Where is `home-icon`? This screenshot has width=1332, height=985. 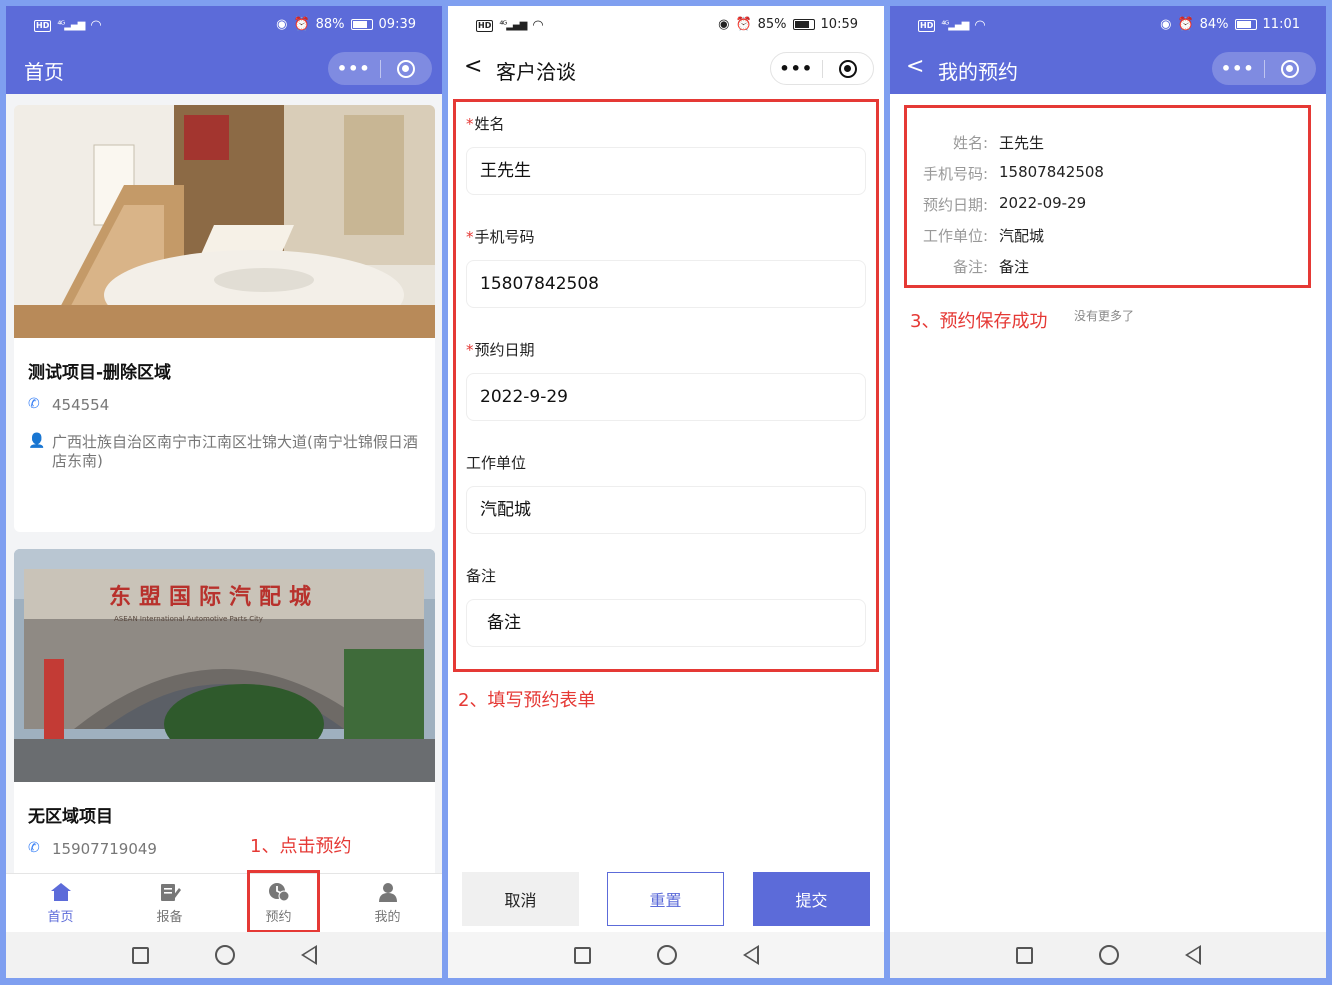
home-icon is located at coordinates (61, 892).